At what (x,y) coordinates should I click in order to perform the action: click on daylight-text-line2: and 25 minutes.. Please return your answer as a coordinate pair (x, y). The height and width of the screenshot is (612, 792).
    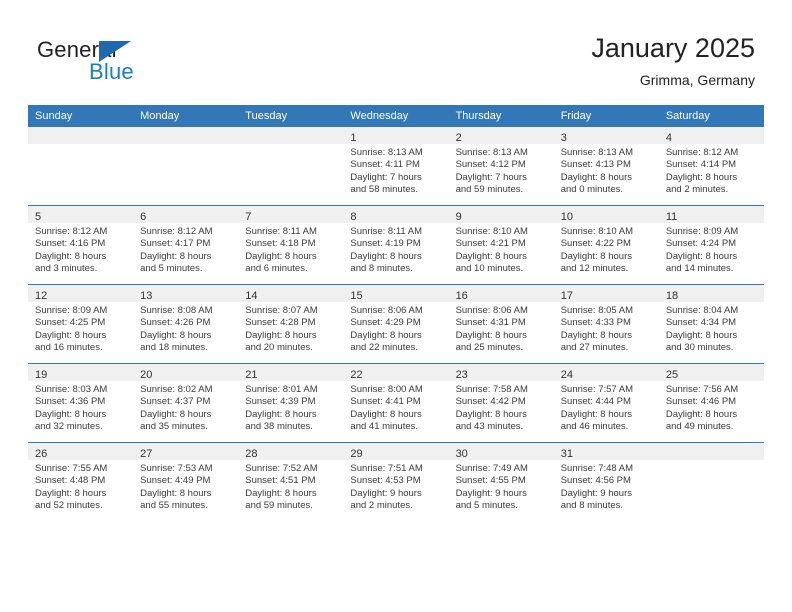
    Looking at the image, I should click on (489, 348).